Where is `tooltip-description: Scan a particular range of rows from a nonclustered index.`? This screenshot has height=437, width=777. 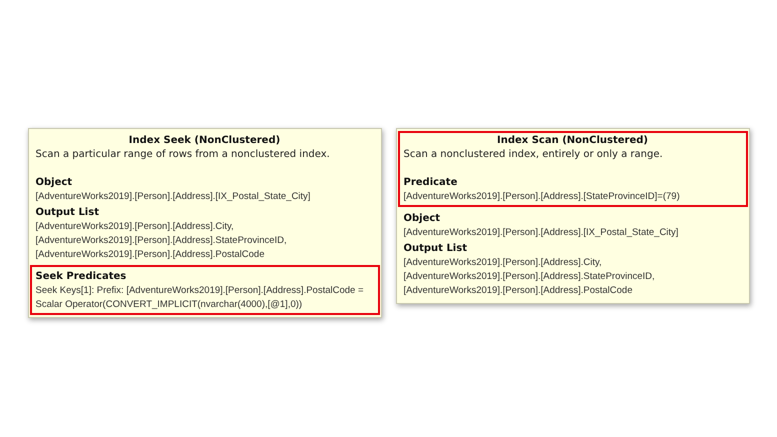
tooltip-description: Scan a particular range of rows from a nonclustered index. is located at coordinates (183, 155).